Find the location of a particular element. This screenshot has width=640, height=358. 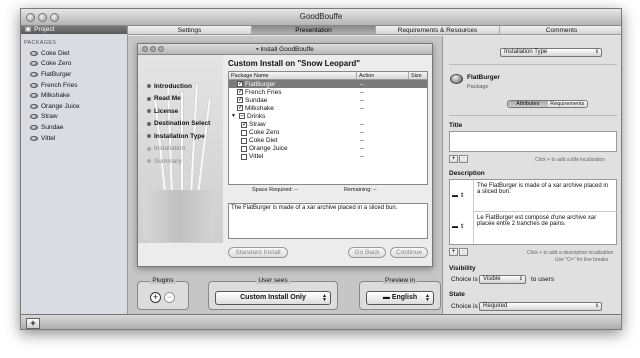

package-row: ✓ Sundae – is located at coordinates (328, 100).